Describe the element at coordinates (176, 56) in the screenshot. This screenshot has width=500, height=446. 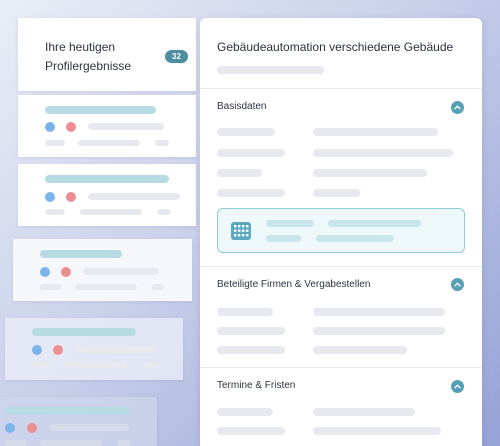
I see `results-count-badge: 32` at that location.